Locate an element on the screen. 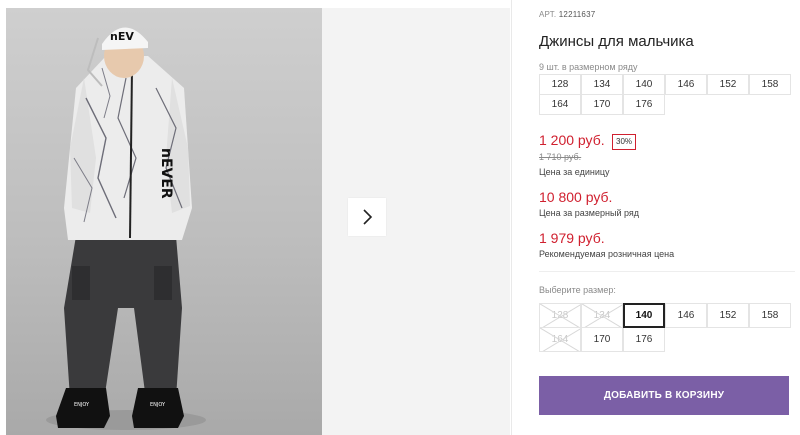 The image size is (800, 435). retail-price-caption: Рекомендуемая розничная цена is located at coordinates (607, 254).